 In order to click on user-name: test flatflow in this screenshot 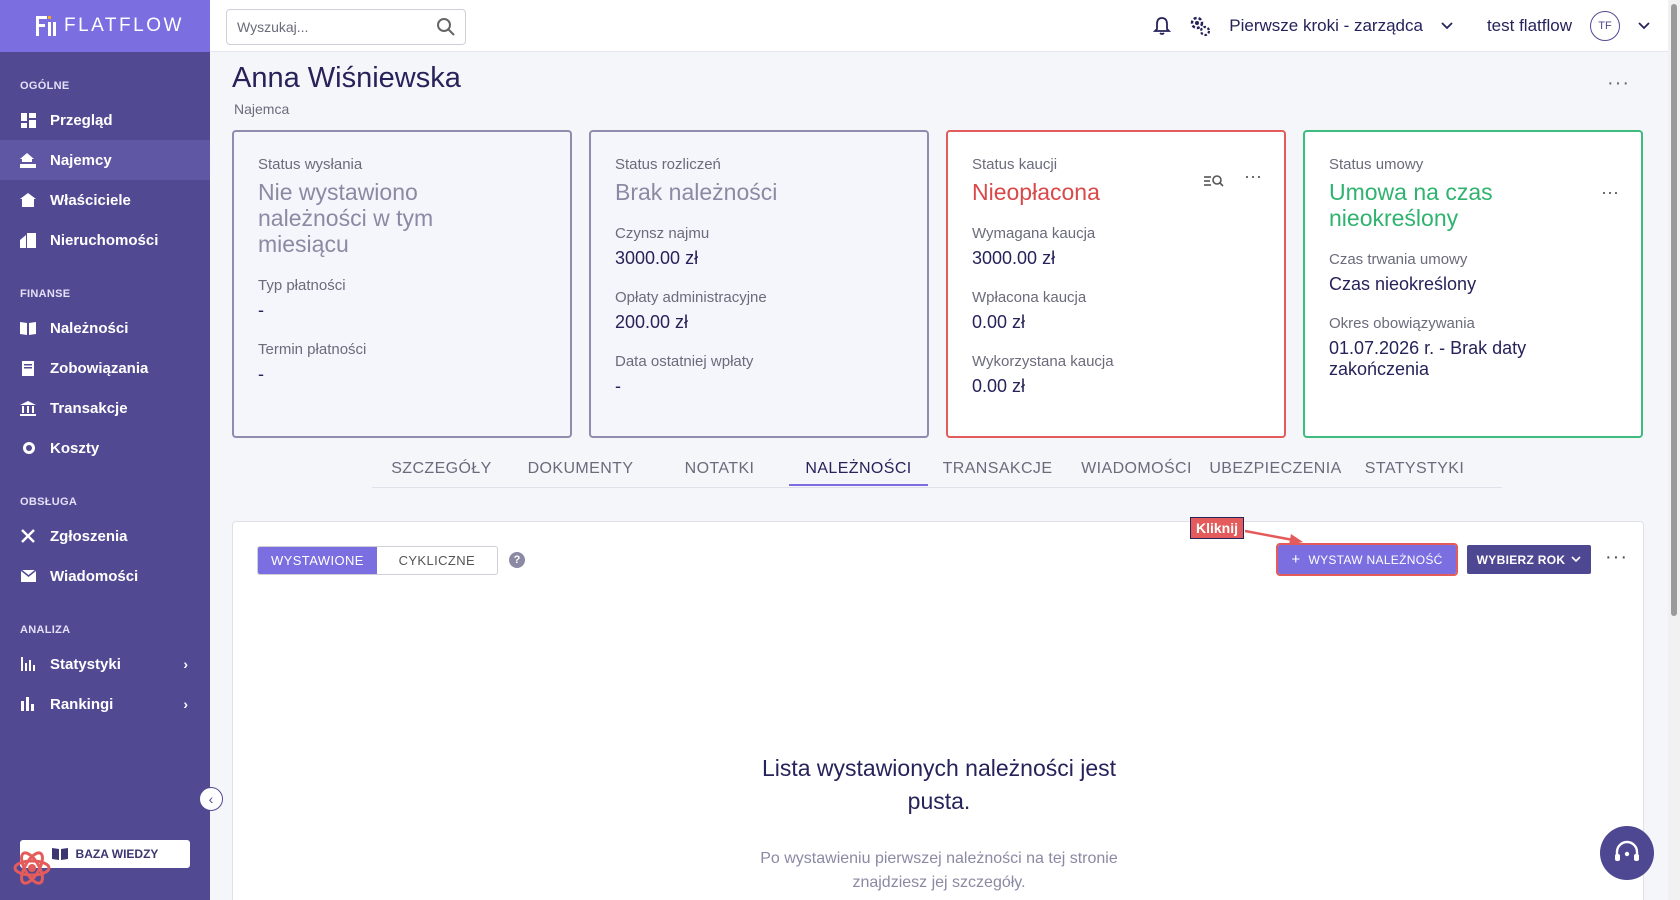, I will do `click(1529, 26)`.